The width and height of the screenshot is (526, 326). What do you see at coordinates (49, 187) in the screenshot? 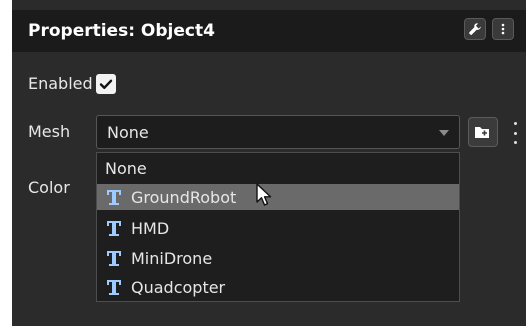
I see `color-label: Color` at bounding box center [49, 187].